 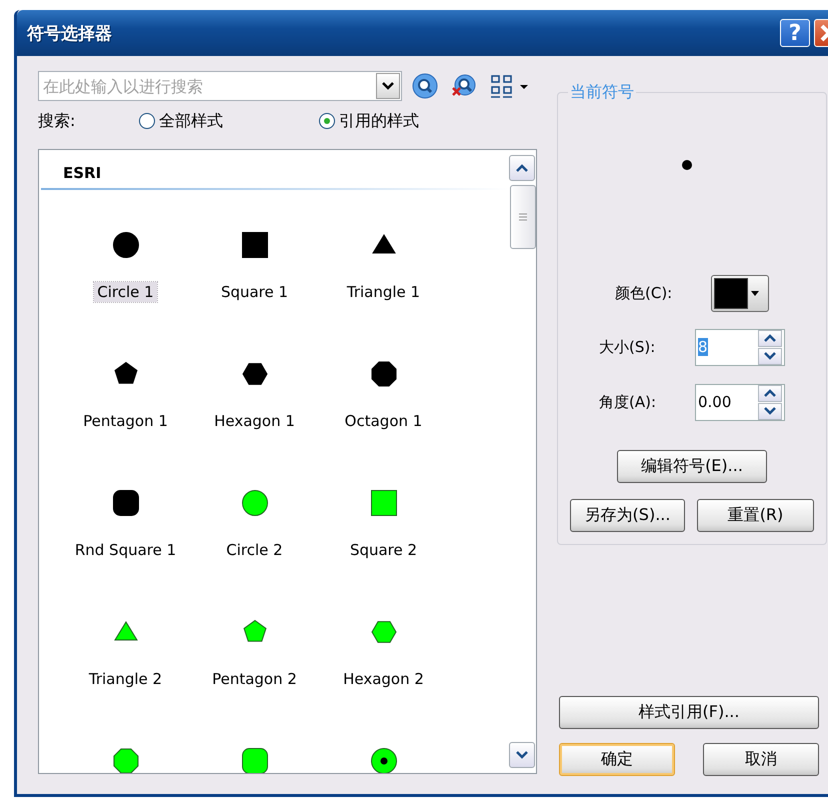 I want to click on caret-icon, so click(x=755, y=293).